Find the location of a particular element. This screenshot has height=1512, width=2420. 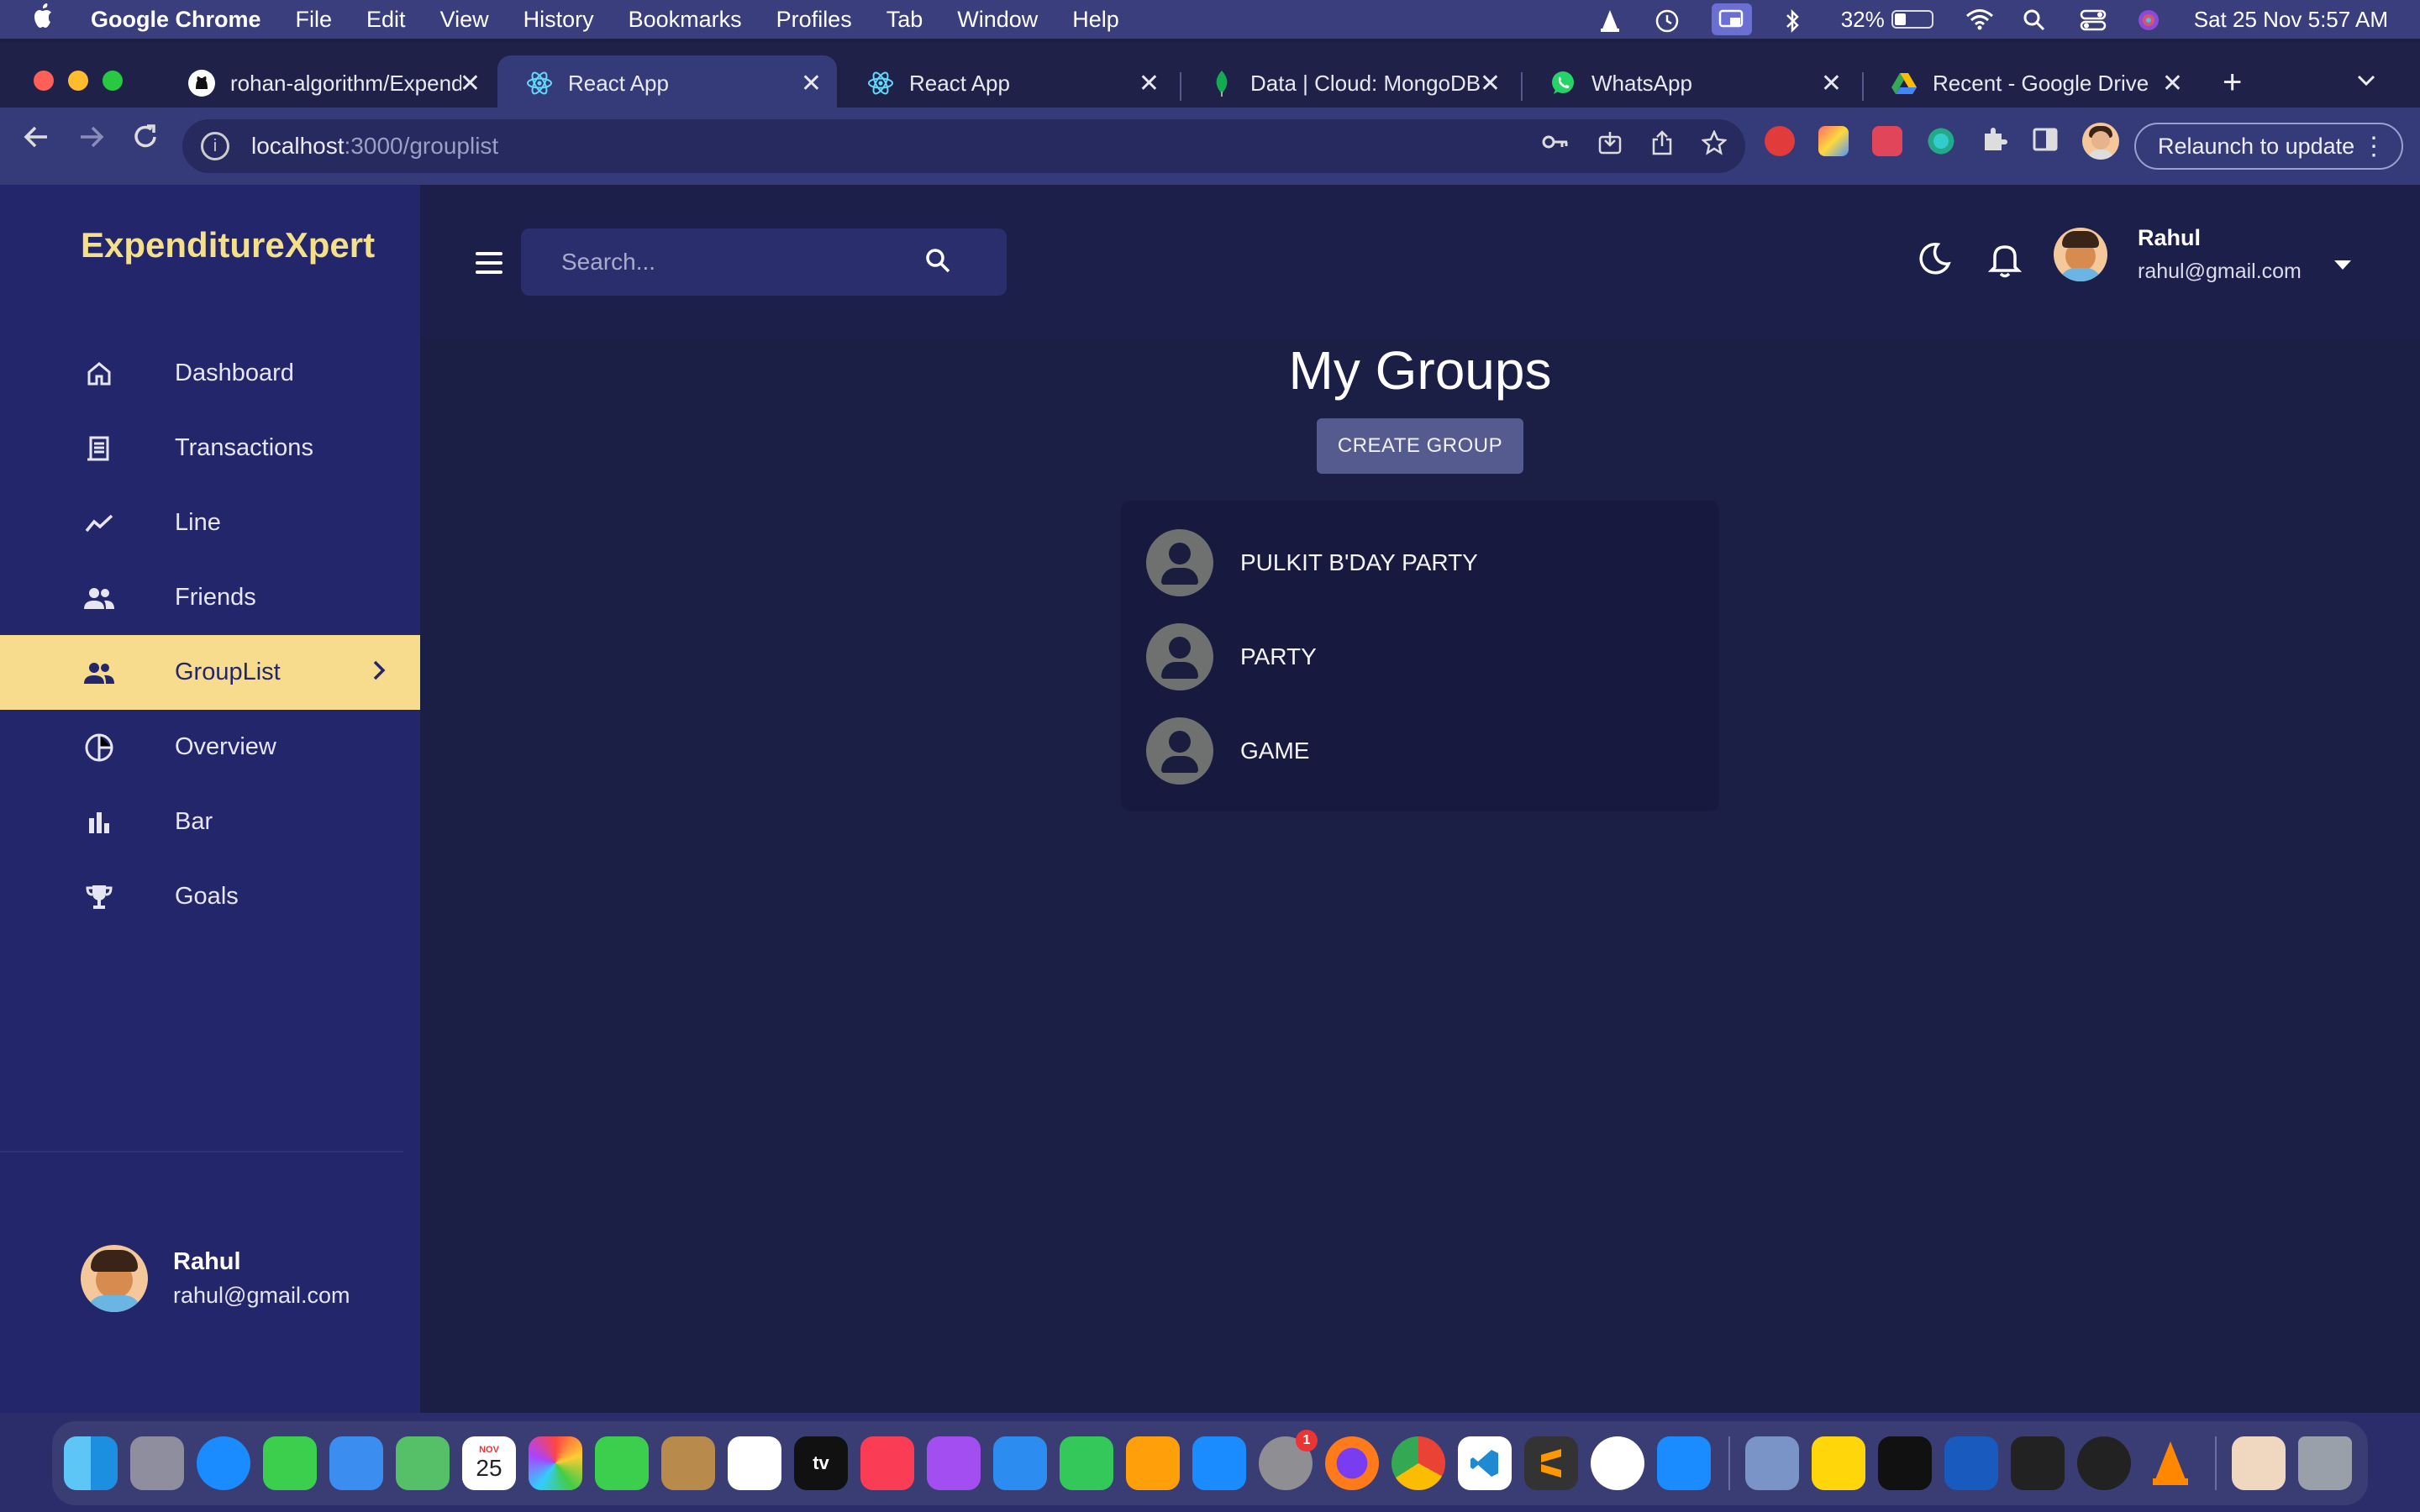

maps-icon is located at coordinates (423, 1463).